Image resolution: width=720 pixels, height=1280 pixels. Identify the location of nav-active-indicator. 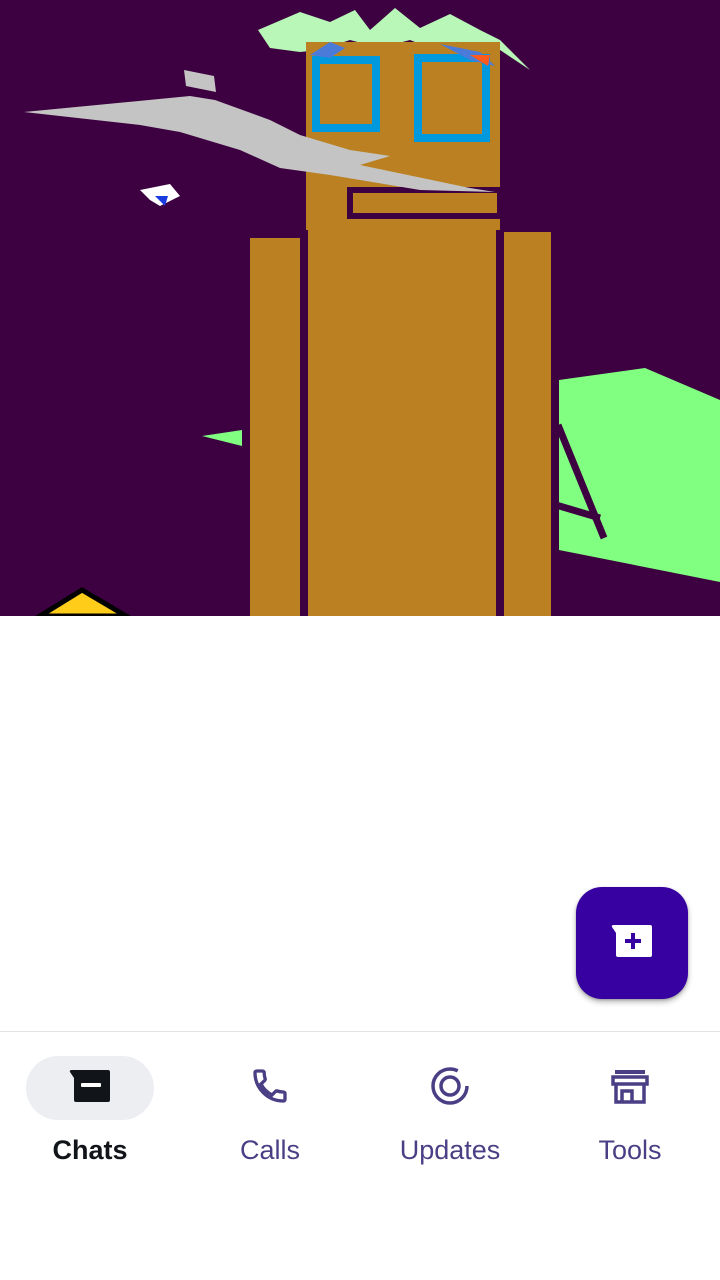
(90, 1088).